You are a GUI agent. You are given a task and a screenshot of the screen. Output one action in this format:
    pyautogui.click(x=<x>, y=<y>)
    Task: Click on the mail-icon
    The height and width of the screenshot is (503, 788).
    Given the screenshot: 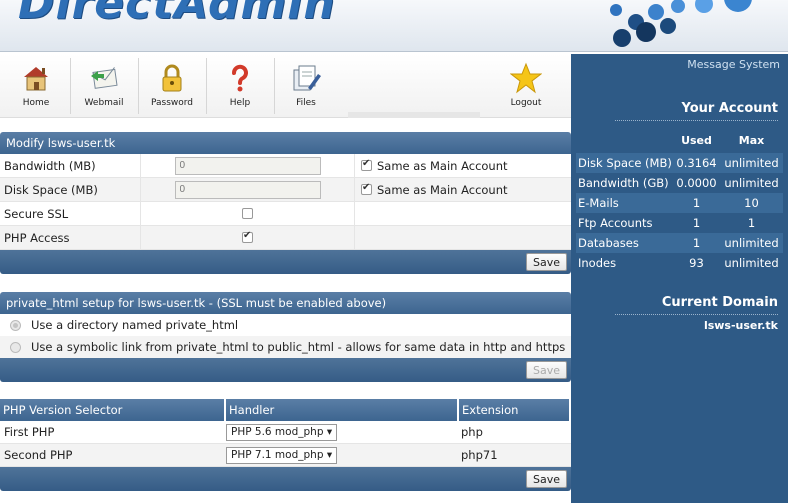 What is the action you would take?
    pyautogui.click(x=104, y=78)
    